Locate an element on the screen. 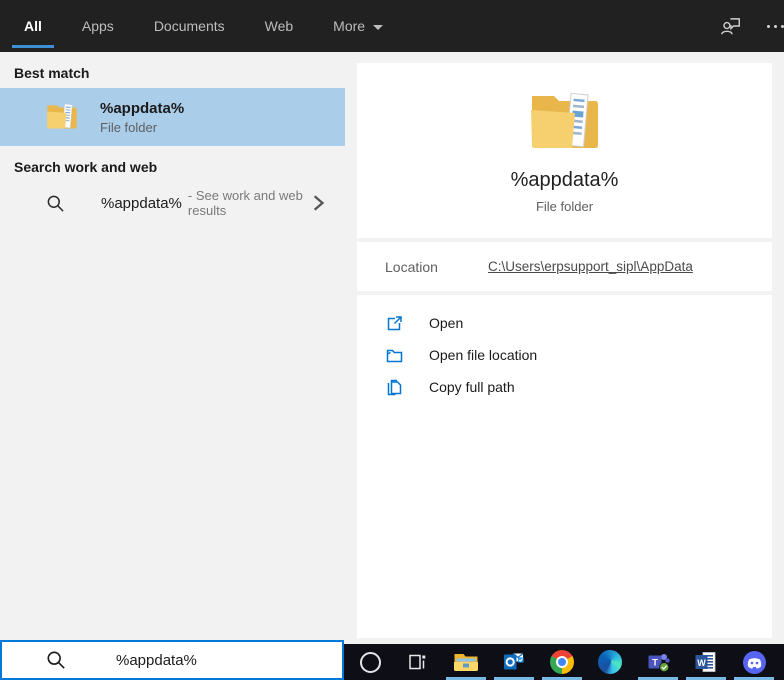 The width and height of the screenshot is (784, 680). file-explorer-icon is located at coordinates (466, 662).